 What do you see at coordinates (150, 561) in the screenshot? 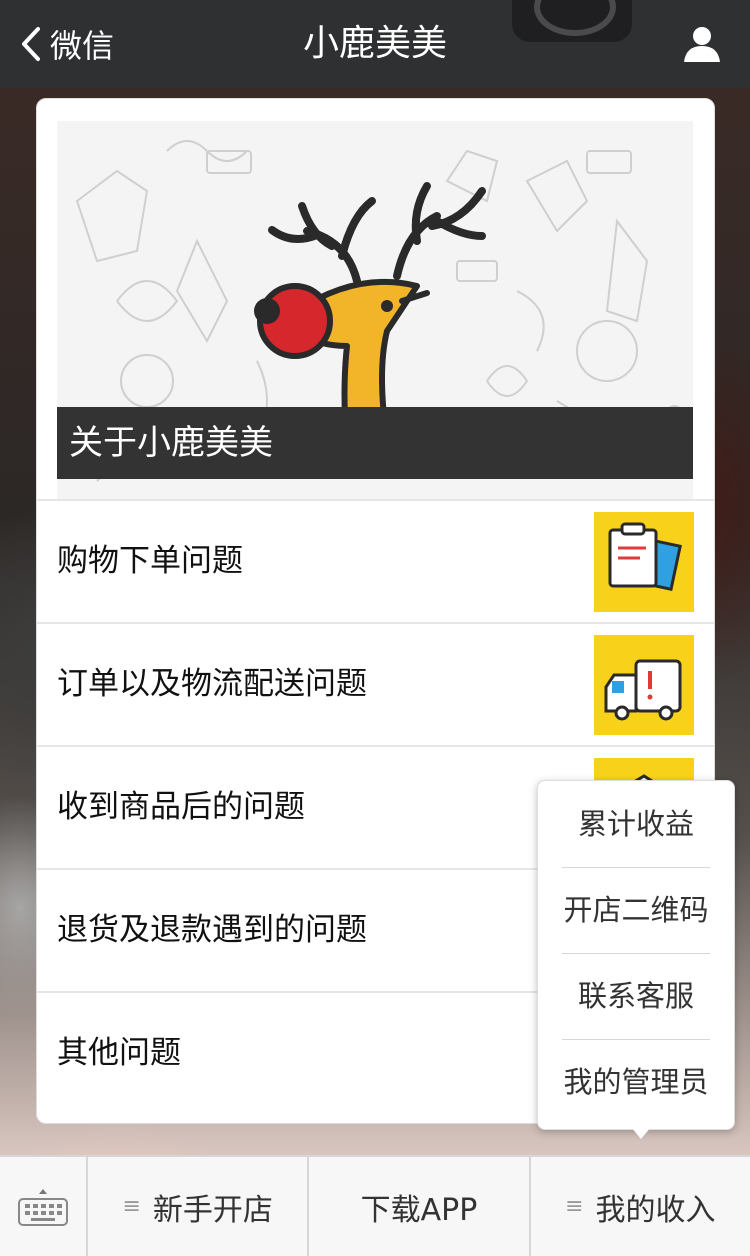
I see `list-item-label: 购物下单问题` at bounding box center [150, 561].